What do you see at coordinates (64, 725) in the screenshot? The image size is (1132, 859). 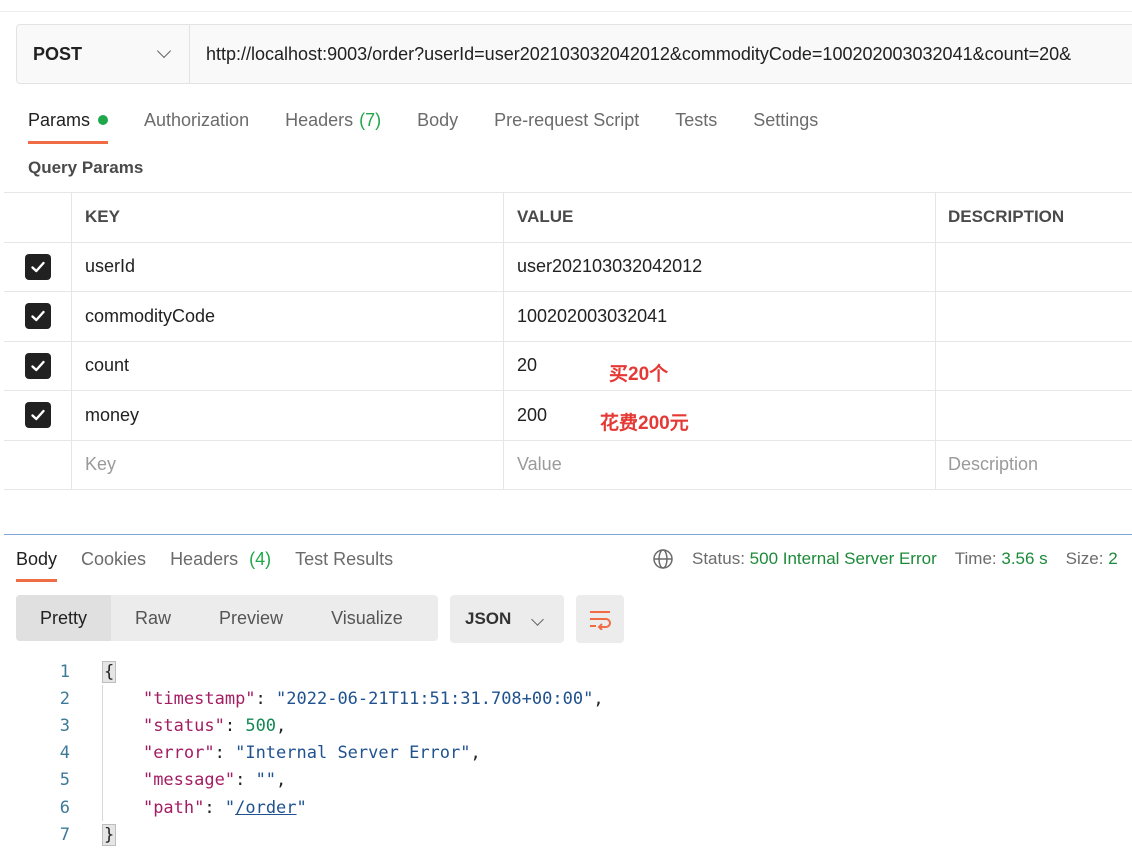 I see `line-number: 3` at bounding box center [64, 725].